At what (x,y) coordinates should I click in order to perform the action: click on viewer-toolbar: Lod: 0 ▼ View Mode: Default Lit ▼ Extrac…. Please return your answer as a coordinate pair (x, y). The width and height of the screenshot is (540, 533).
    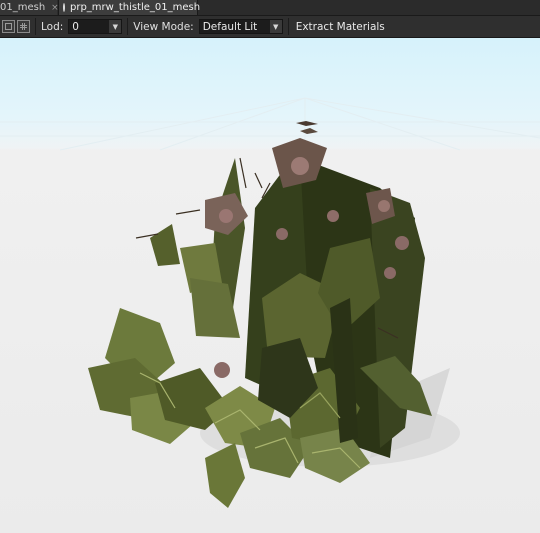
    Looking at the image, I should click on (270, 27).